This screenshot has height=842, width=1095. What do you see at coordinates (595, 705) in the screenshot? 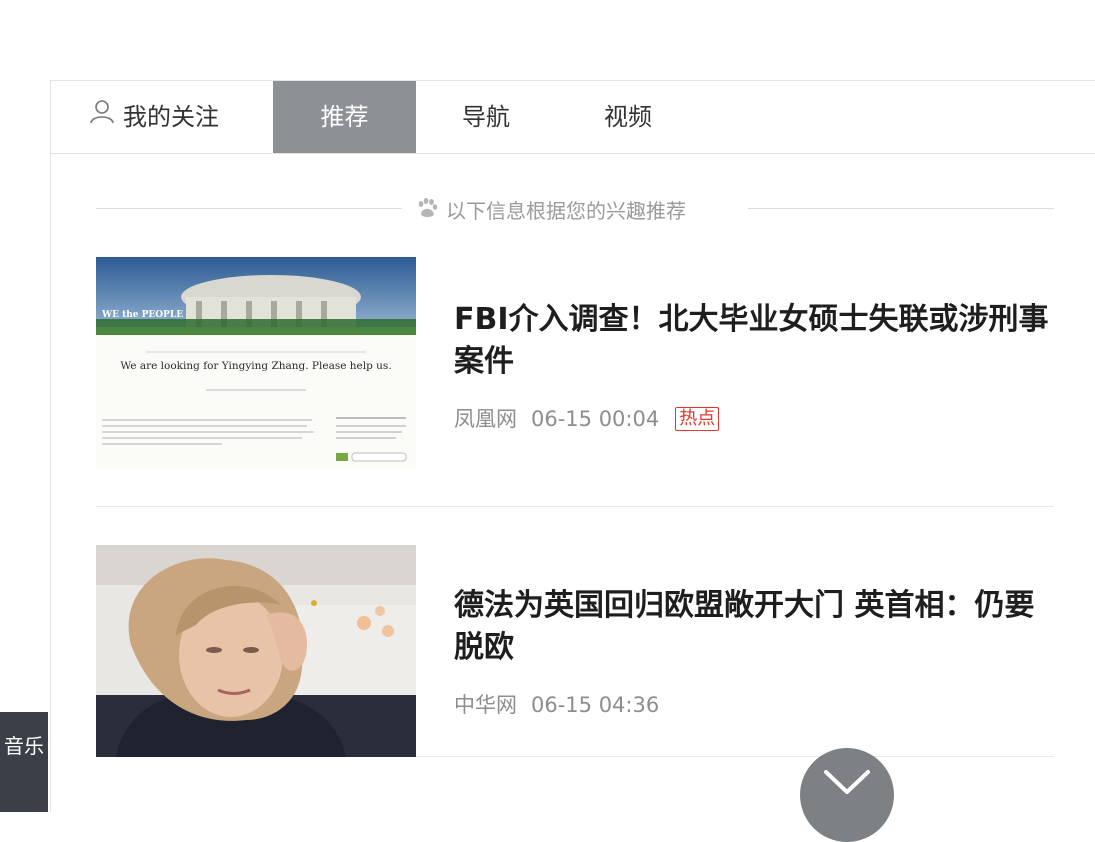
I see `news-time: 06-15 04:36` at bounding box center [595, 705].